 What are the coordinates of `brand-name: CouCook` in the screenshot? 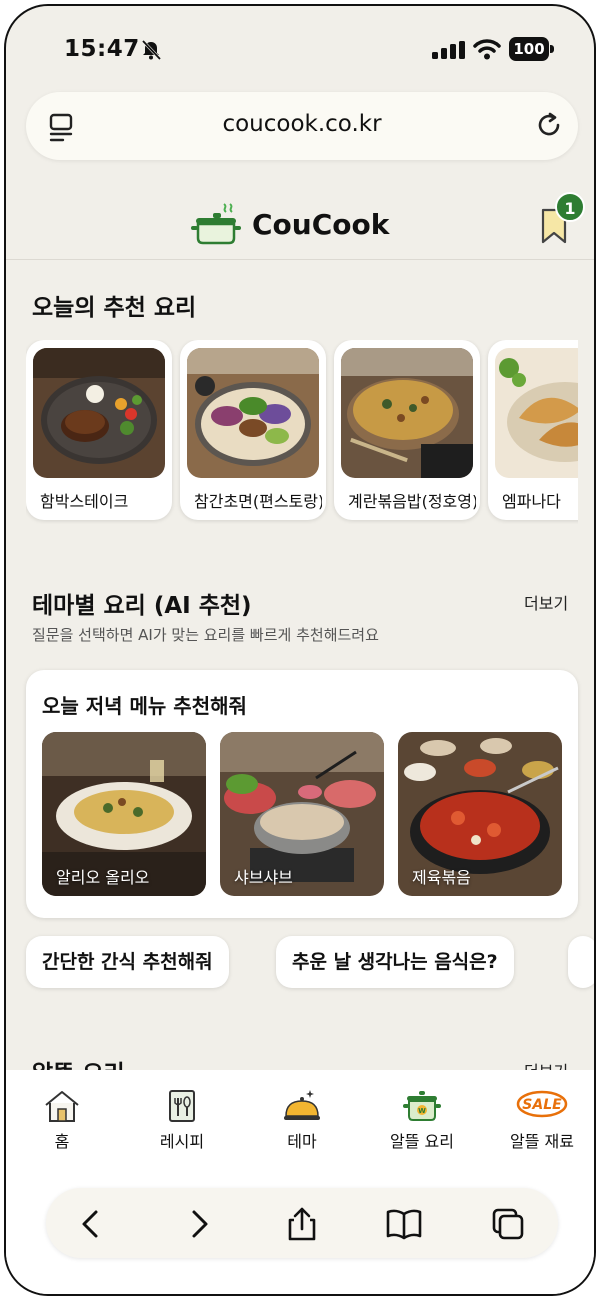 It's located at (321, 224).